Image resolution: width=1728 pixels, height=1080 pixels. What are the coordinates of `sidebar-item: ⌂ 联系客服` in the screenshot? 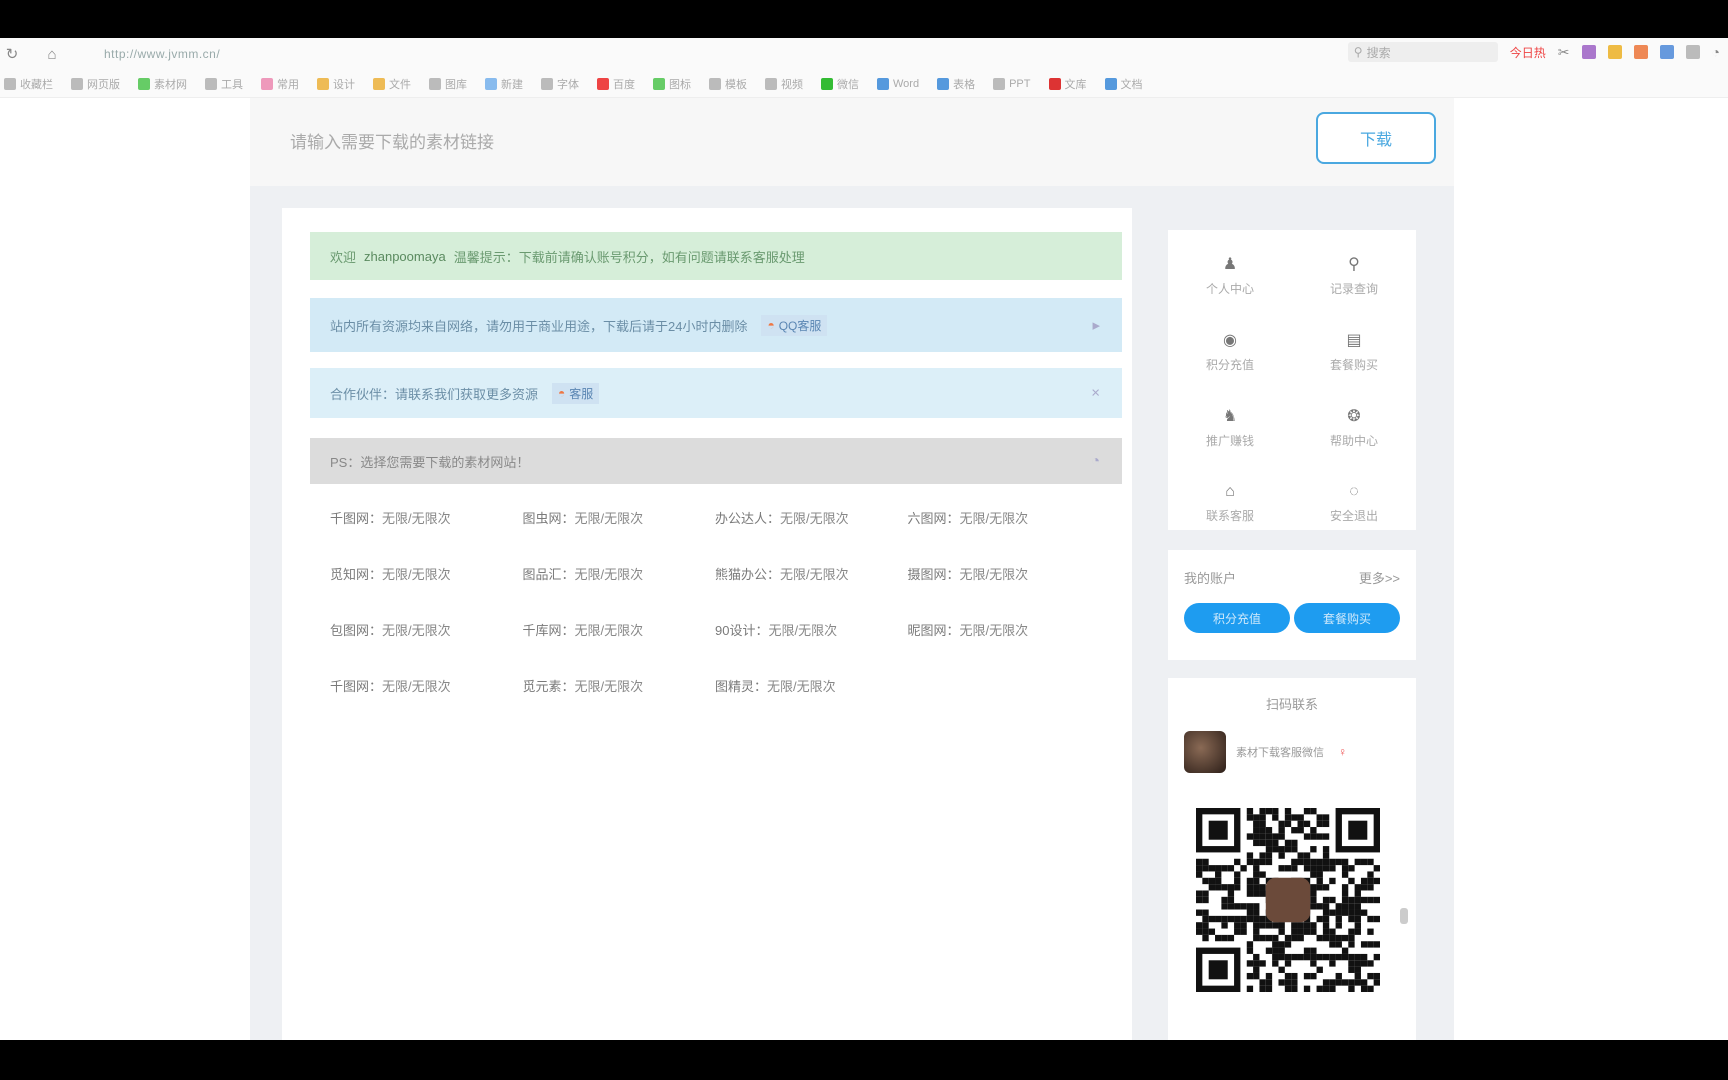 It's located at (1230, 503).